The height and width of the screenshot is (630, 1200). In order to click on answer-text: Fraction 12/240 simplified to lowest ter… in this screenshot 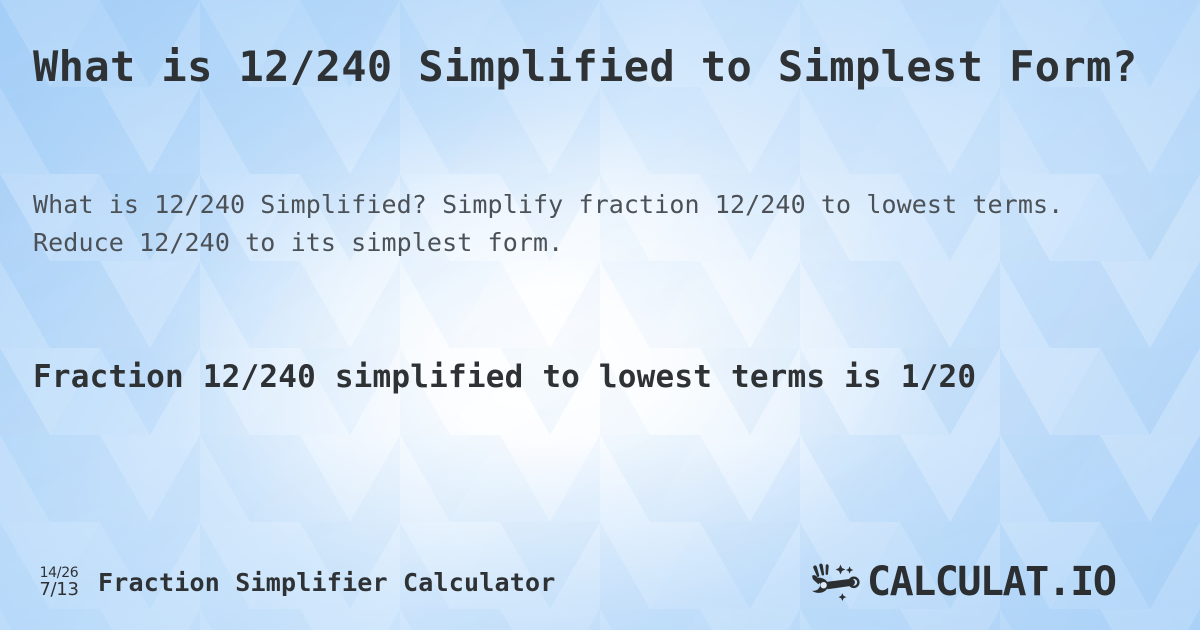, I will do `click(505, 377)`.